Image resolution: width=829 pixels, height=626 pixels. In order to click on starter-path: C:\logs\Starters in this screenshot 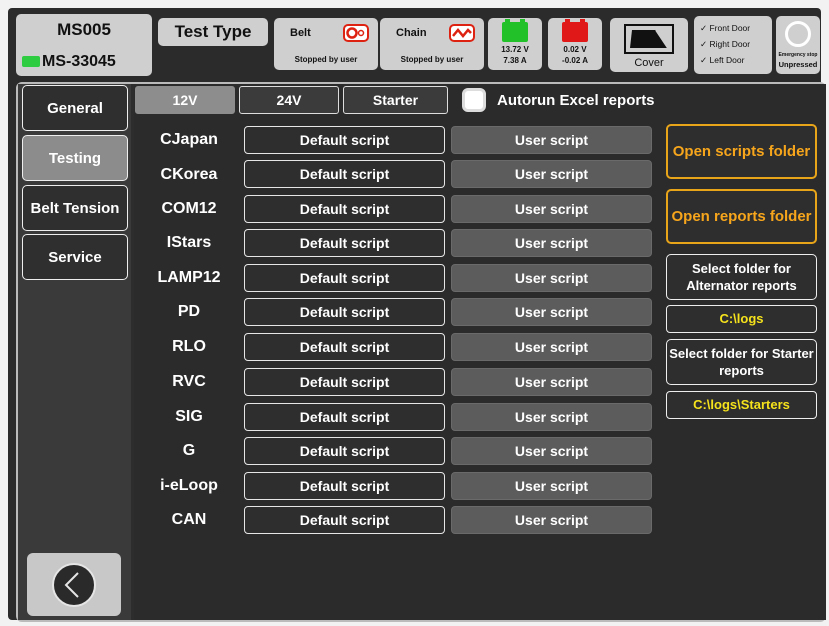, I will do `click(741, 405)`.